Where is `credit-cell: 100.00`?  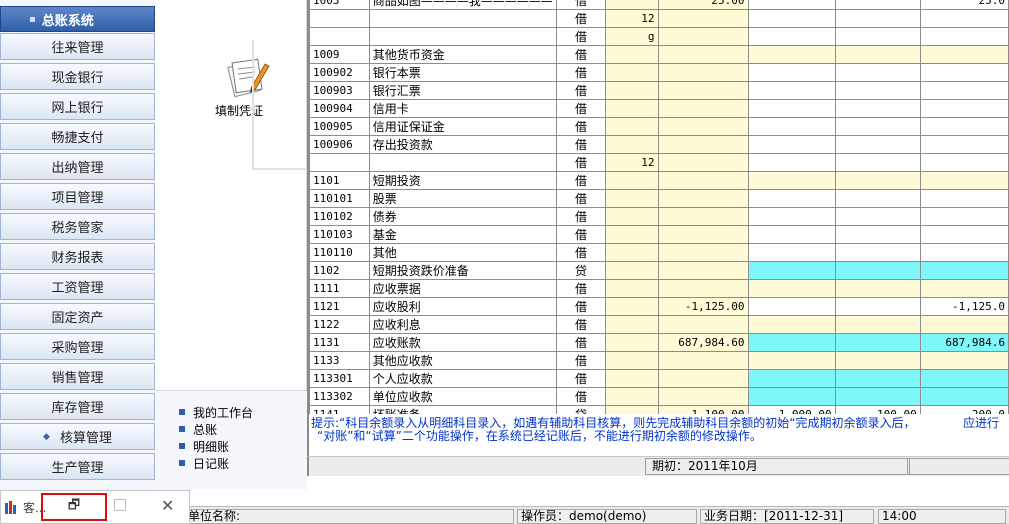
credit-cell: 100.00 is located at coordinates (877, 409).